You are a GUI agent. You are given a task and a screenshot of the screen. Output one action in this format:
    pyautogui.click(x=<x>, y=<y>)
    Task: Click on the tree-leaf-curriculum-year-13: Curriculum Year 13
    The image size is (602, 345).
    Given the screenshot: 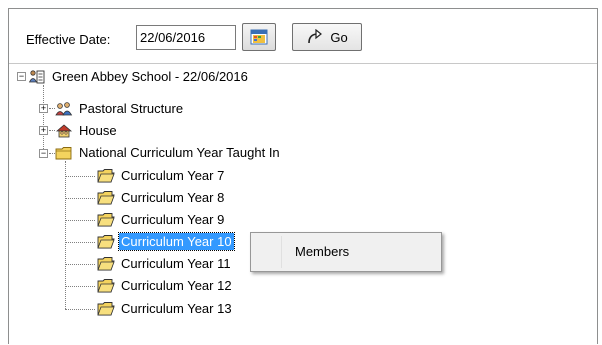 What is the action you would take?
    pyautogui.click(x=165, y=308)
    